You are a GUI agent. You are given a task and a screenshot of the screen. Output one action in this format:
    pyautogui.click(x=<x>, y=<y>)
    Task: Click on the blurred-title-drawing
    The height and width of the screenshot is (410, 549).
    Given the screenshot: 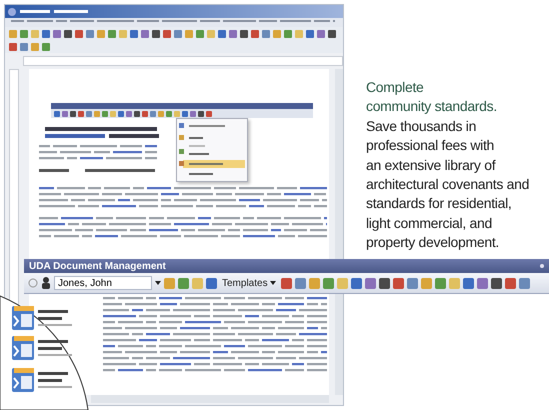 What is the action you would take?
    pyautogui.click(x=55, y=12)
    